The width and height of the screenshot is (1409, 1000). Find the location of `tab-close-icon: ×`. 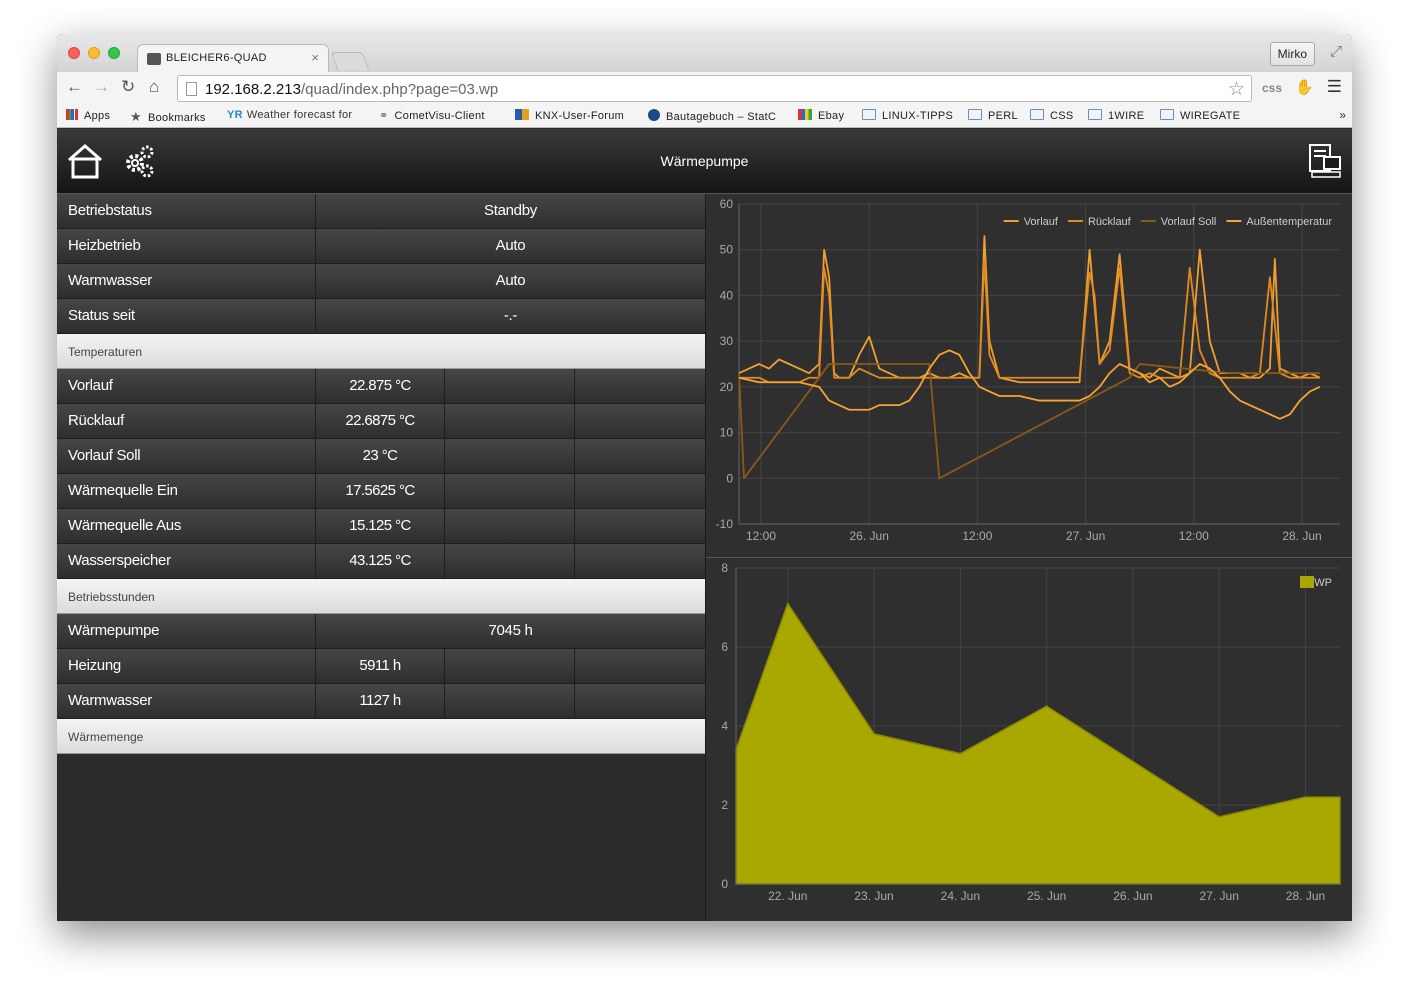

tab-close-icon: × is located at coordinates (315, 57).